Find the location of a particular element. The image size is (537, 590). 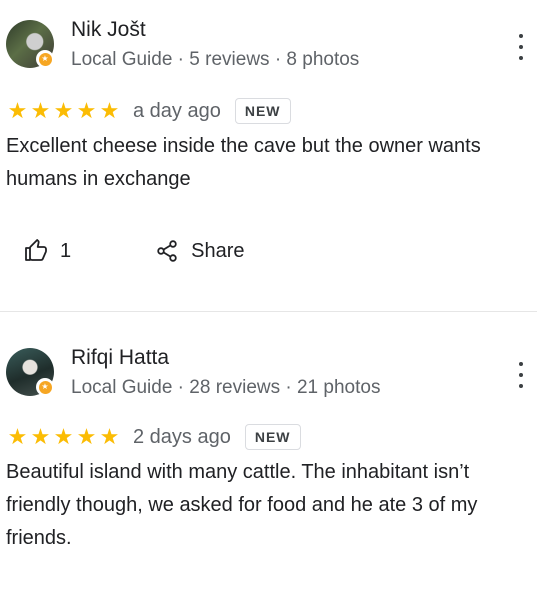

share-button: Share is located at coordinates (200, 251).